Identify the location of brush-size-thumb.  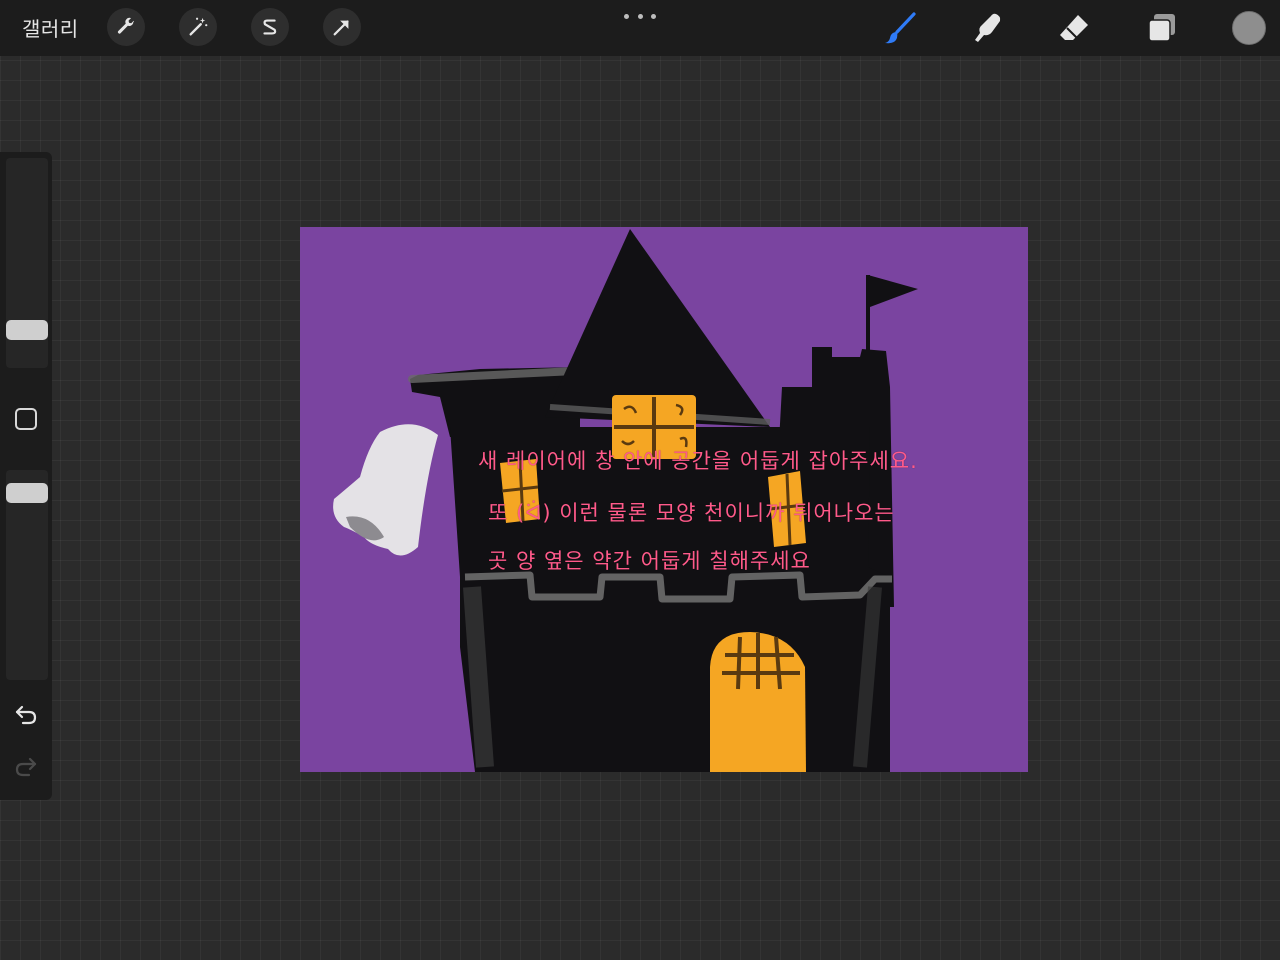
(27, 329).